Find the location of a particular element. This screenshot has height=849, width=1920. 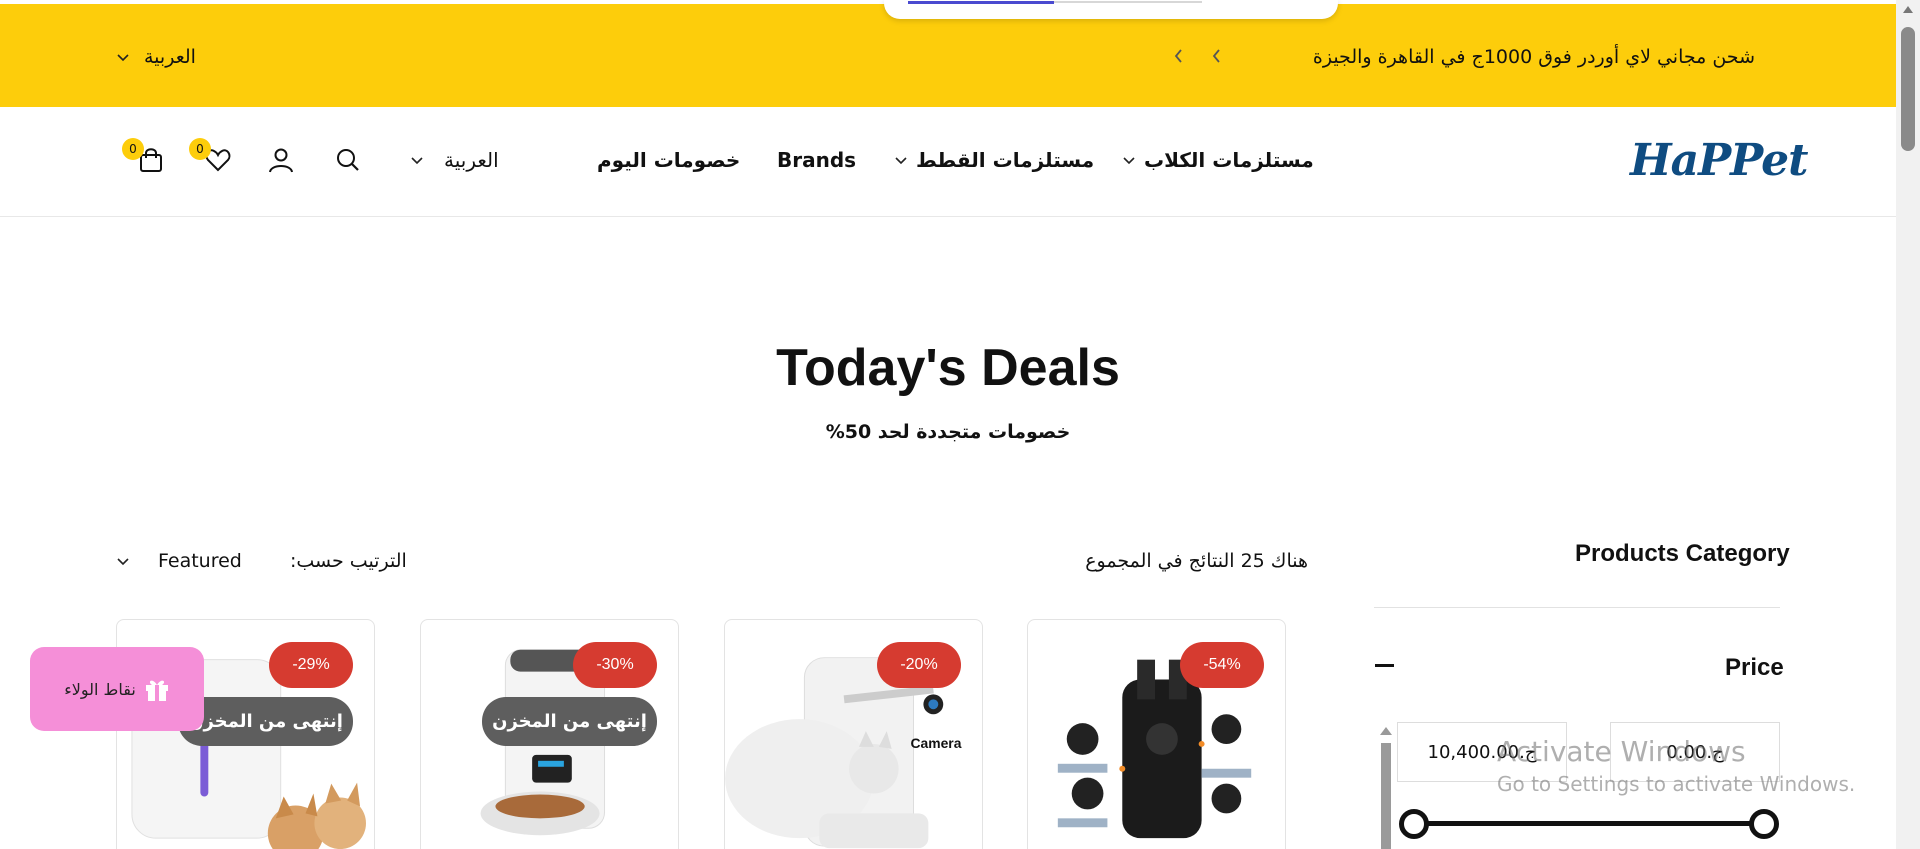

results-count: هناك 25 النتائج في المجموع is located at coordinates (1196, 561).